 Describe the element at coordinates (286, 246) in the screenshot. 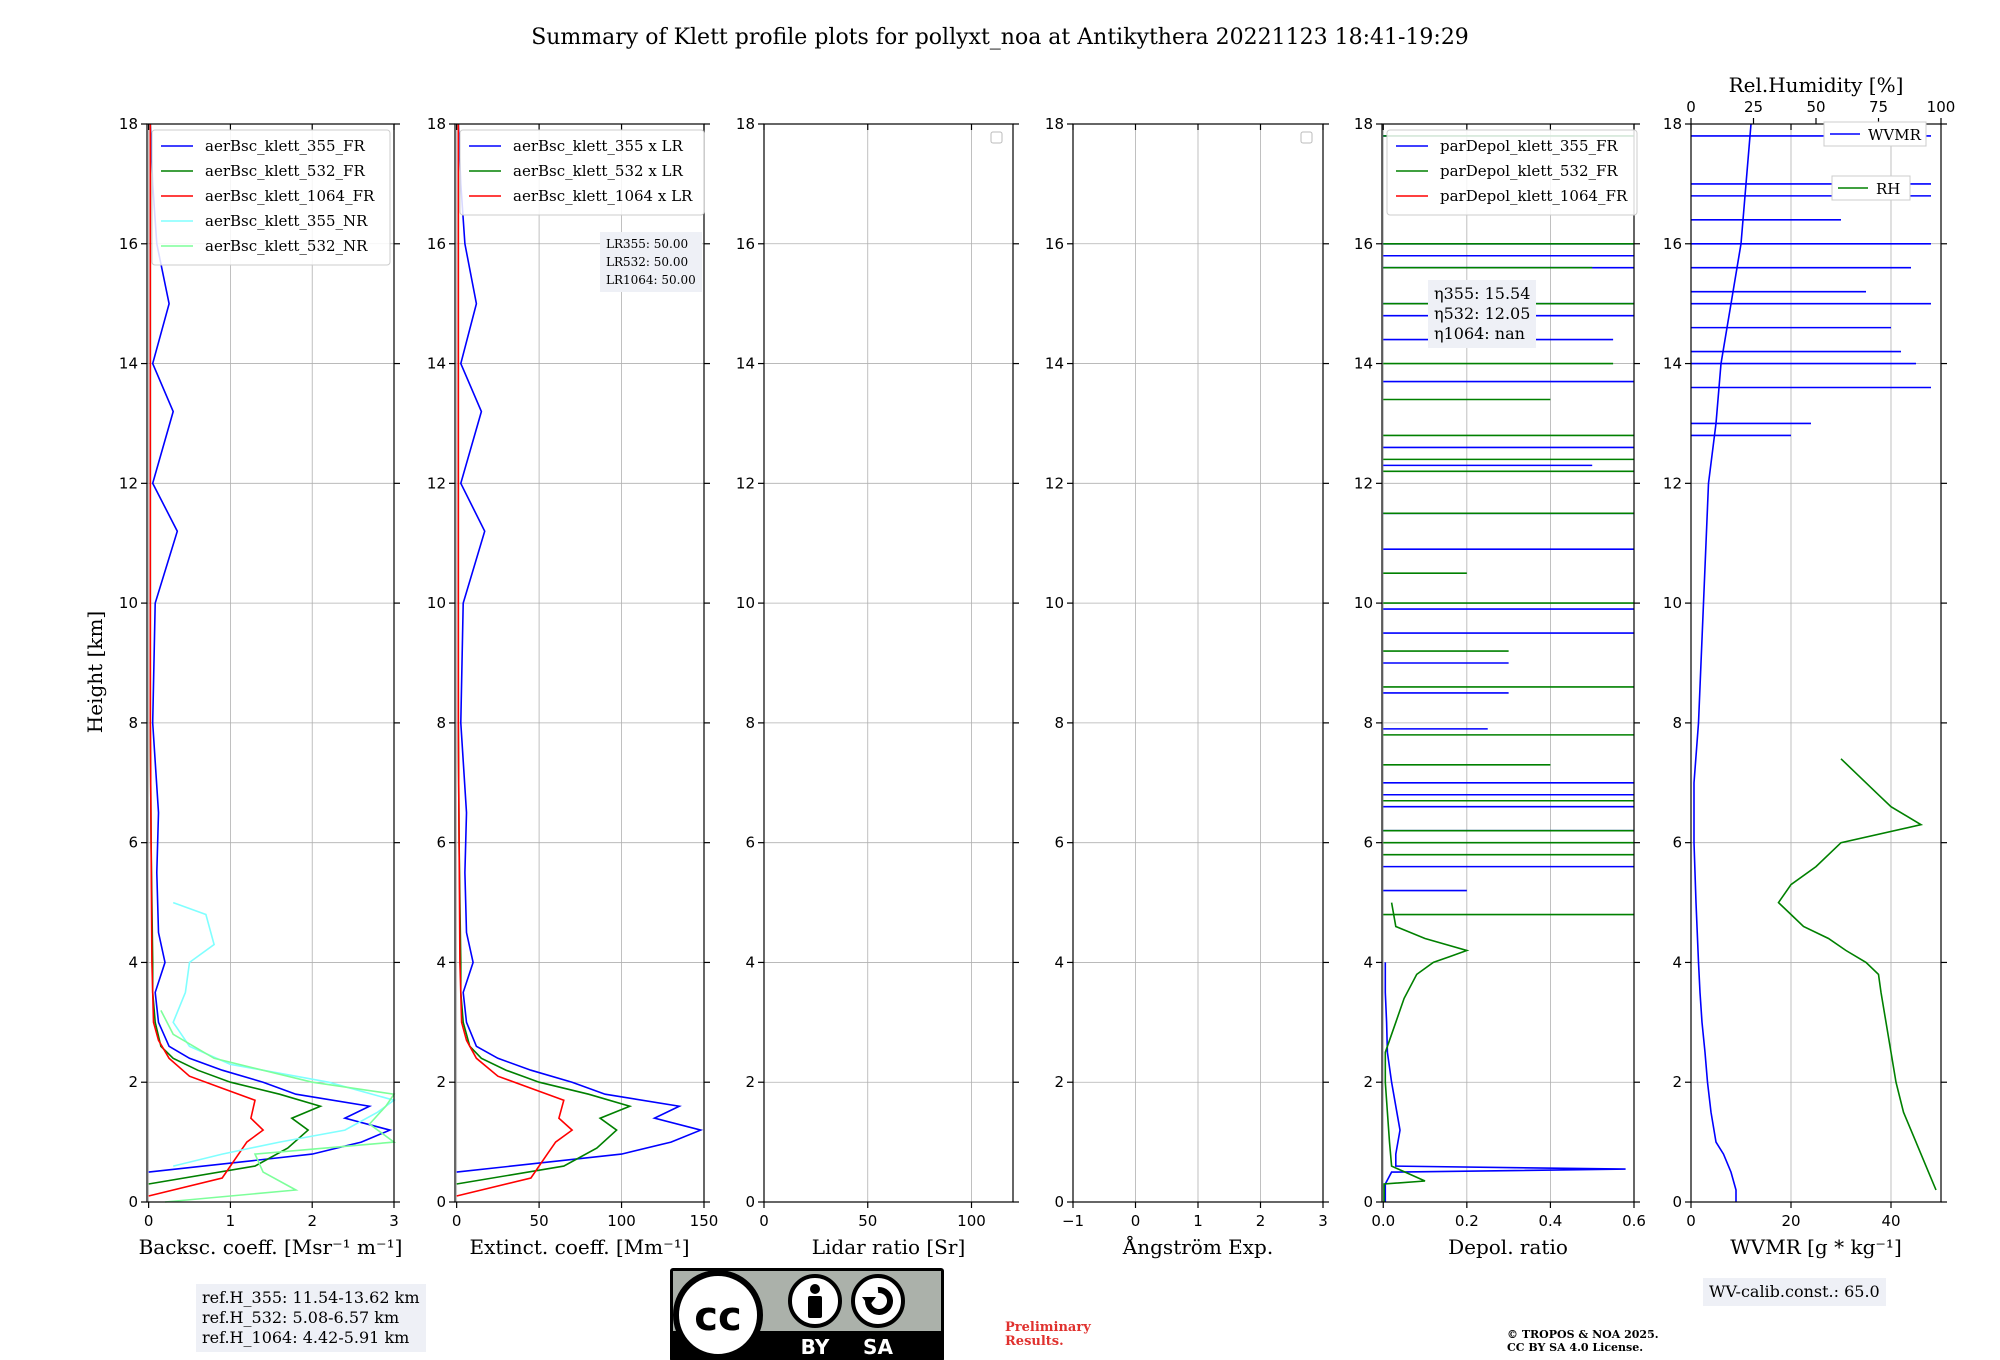

I see `legend-label: aerBsc_klett_532_NR` at that location.